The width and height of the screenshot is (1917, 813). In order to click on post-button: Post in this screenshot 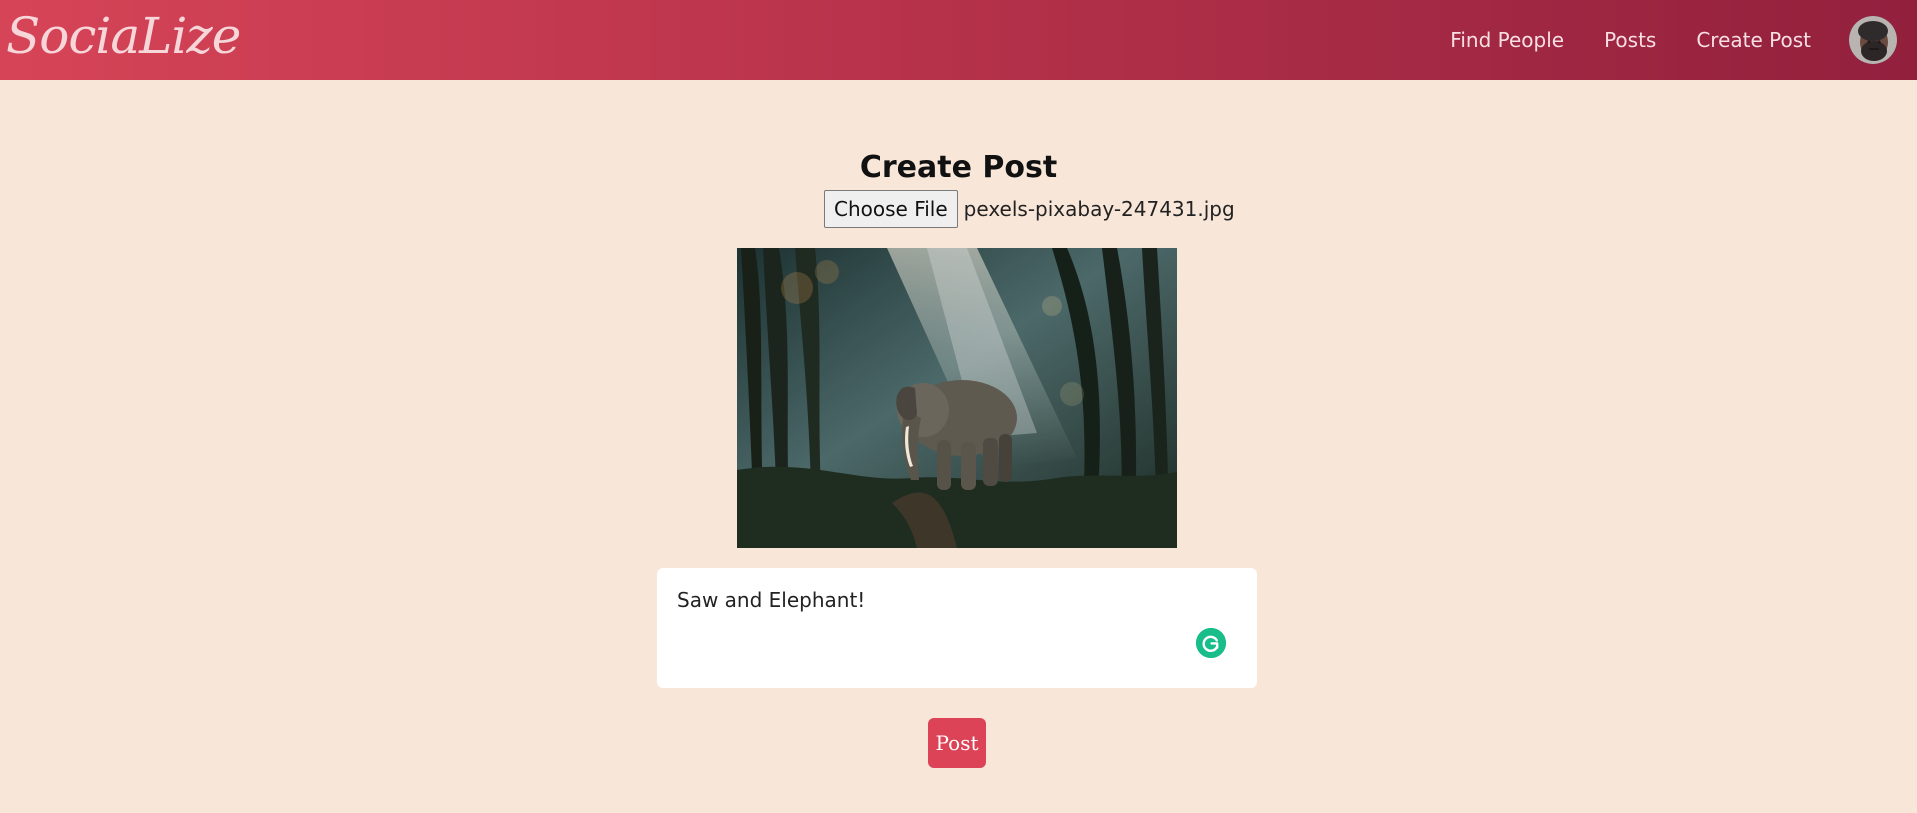, I will do `click(957, 743)`.